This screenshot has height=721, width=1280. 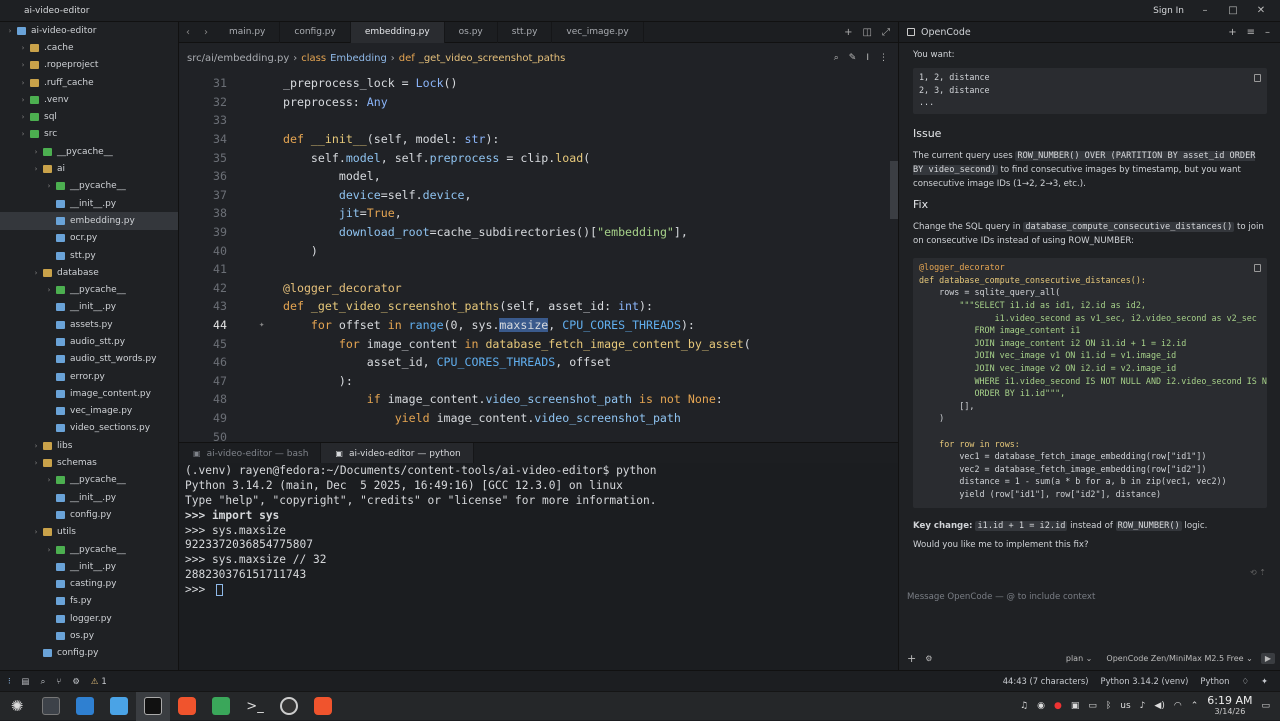 What do you see at coordinates (1258, 572) in the screenshot?
I see `message-actions-icon: ⟲ ⇡` at bounding box center [1258, 572].